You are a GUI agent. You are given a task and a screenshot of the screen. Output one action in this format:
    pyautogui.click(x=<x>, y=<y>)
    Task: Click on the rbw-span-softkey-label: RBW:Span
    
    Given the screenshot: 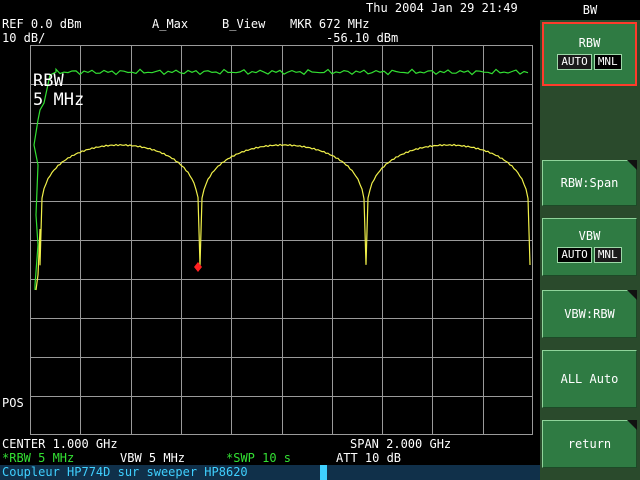 What is the action you would take?
    pyautogui.click(x=589, y=183)
    